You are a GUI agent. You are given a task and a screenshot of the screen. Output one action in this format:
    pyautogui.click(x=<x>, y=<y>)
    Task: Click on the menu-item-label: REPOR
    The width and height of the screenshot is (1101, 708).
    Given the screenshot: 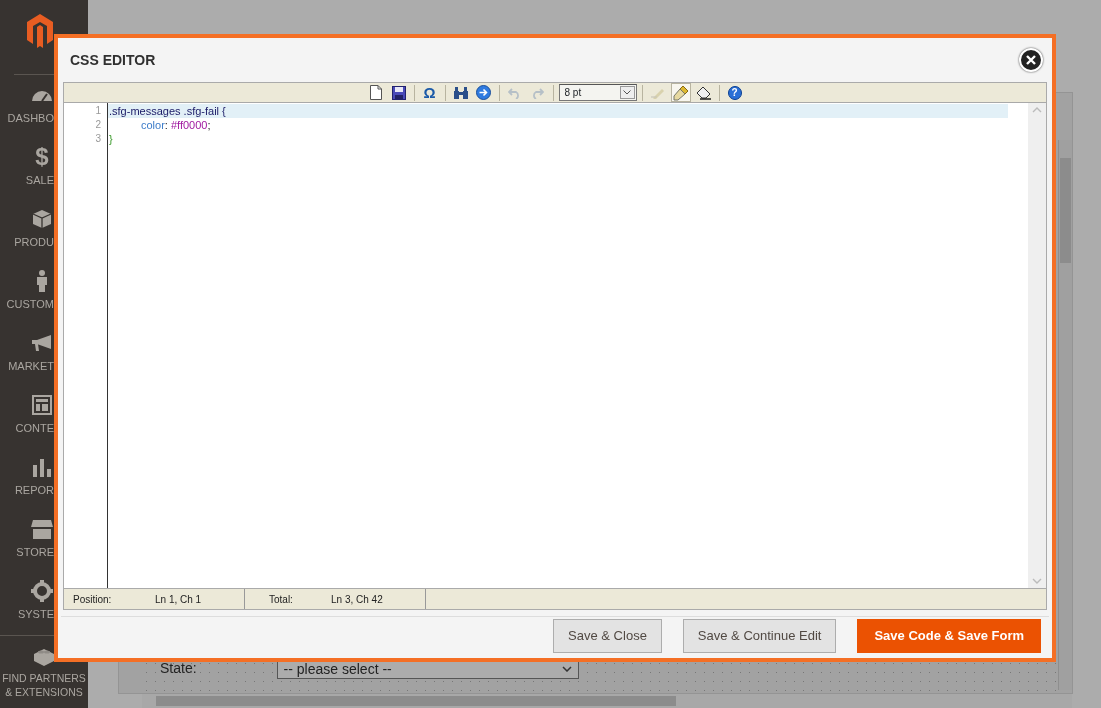 What is the action you would take?
    pyautogui.click(x=27, y=490)
    